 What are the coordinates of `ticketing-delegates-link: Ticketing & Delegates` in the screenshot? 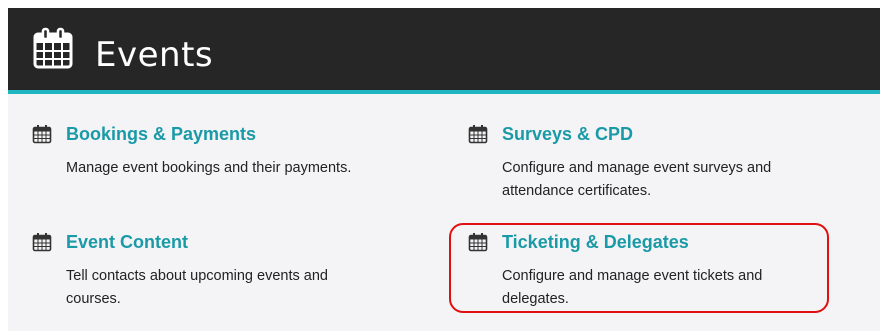 It's located at (595, 242).